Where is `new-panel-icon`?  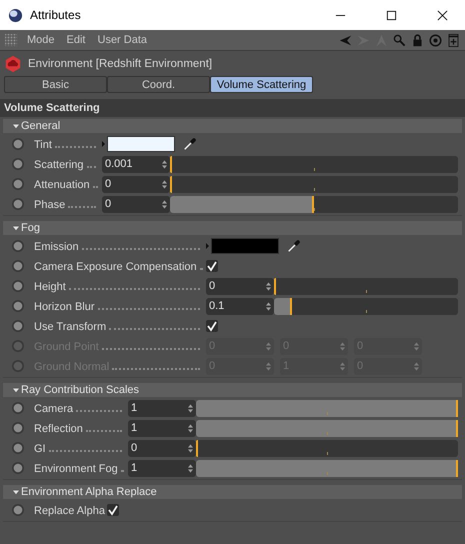
new-panel-icon is located at coordinates (453, 40).